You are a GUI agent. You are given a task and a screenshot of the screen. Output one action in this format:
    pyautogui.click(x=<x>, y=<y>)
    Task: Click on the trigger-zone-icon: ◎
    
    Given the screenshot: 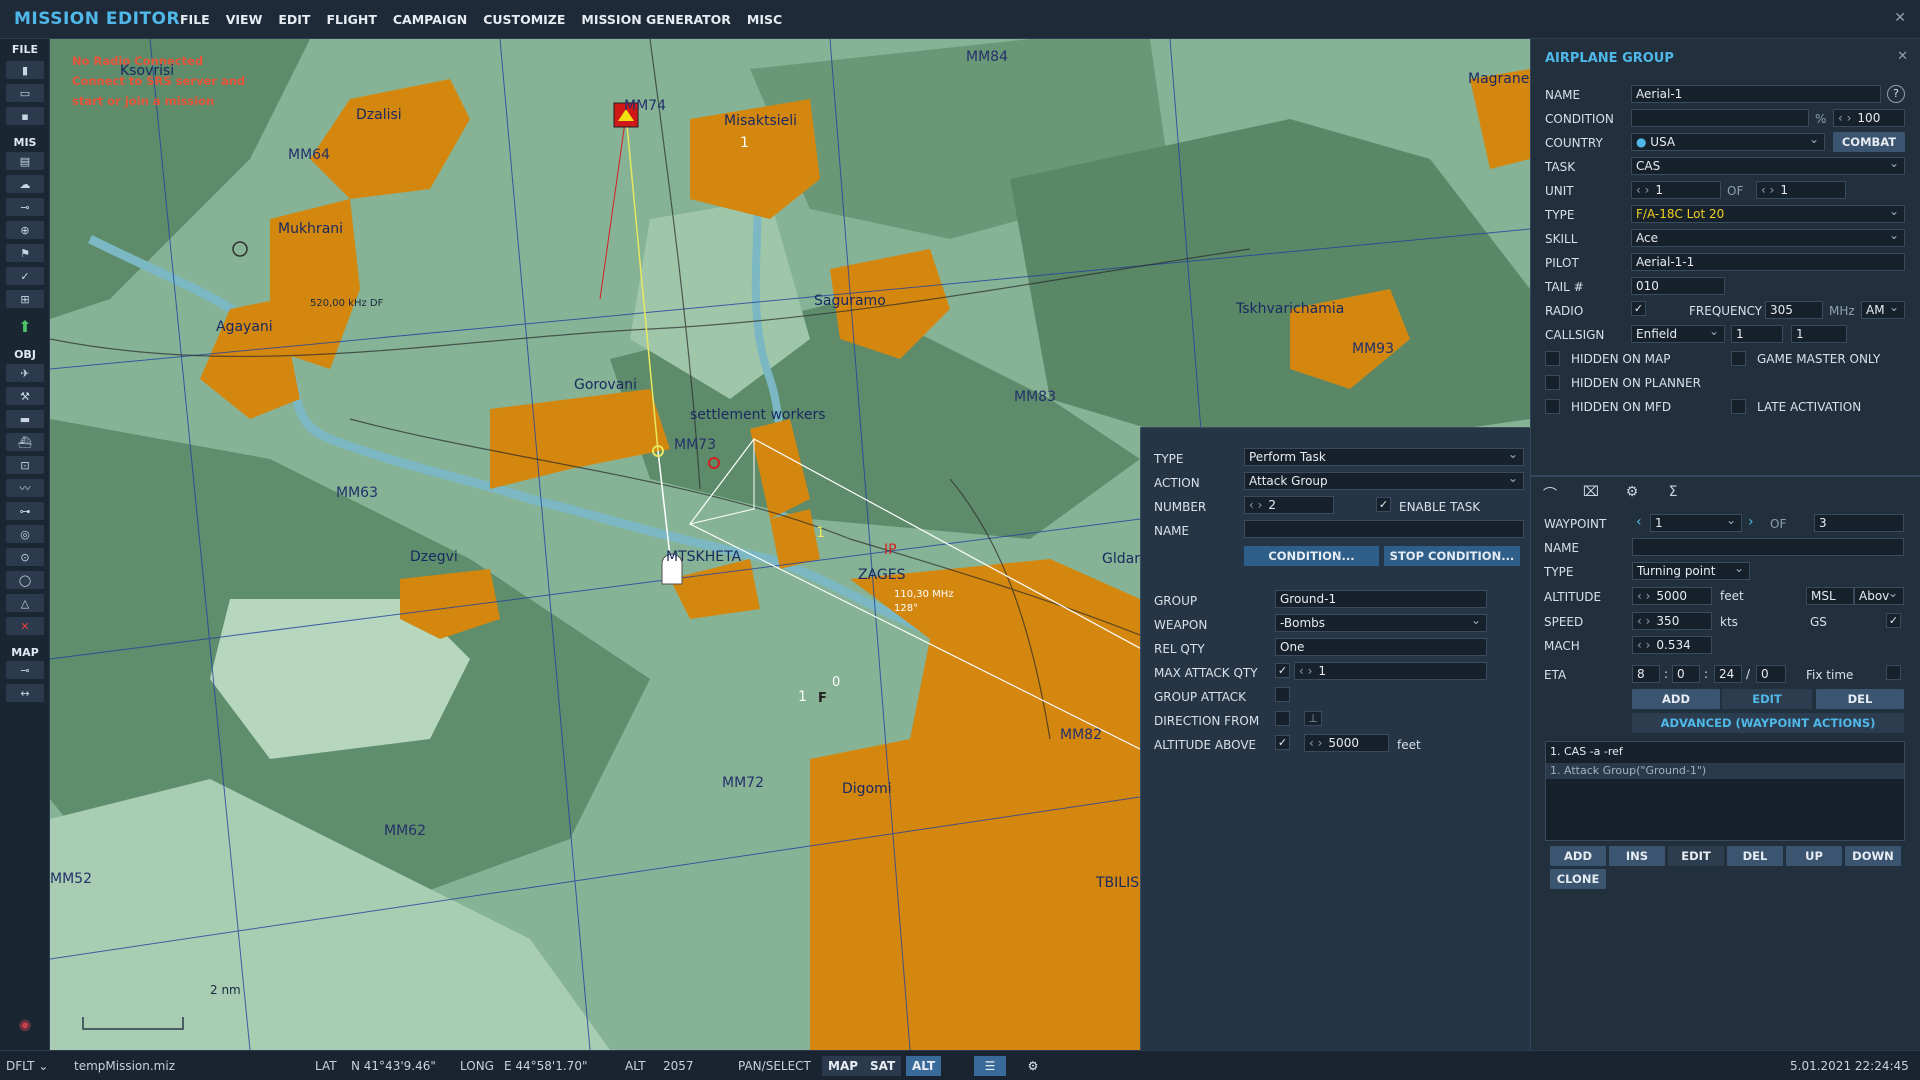 What is the action you would take?
    pyautogui.click(x=25, y=534)
    